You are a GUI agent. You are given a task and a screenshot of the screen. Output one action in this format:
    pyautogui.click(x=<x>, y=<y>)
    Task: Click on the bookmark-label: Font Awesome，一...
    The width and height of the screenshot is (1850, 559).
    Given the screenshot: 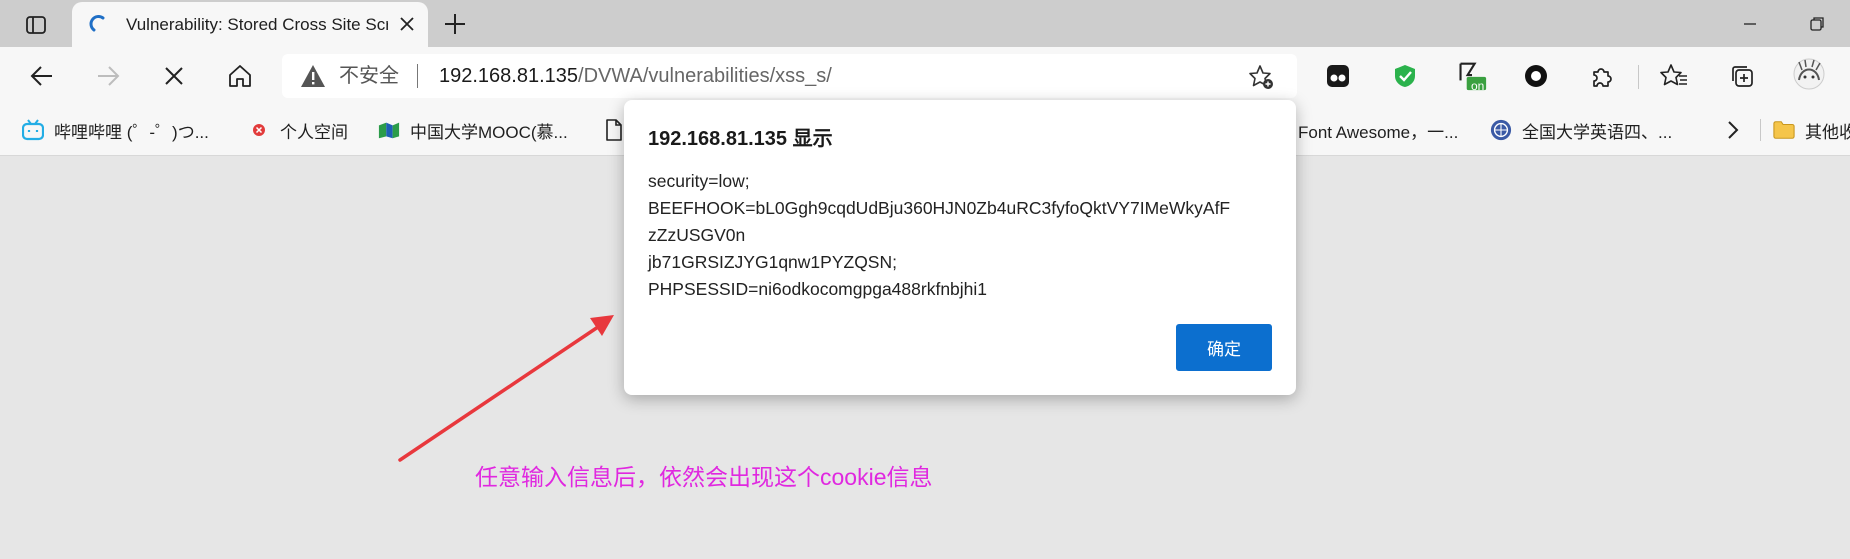 What is the action you would take?
    pyautogui.click(x=1378, y=132)
    